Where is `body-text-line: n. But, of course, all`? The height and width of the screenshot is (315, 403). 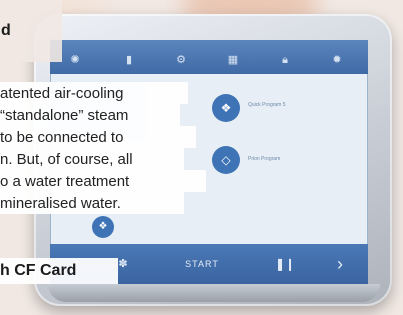
body-text-line: n. But, of course, all is located at coordinates (66, 159).